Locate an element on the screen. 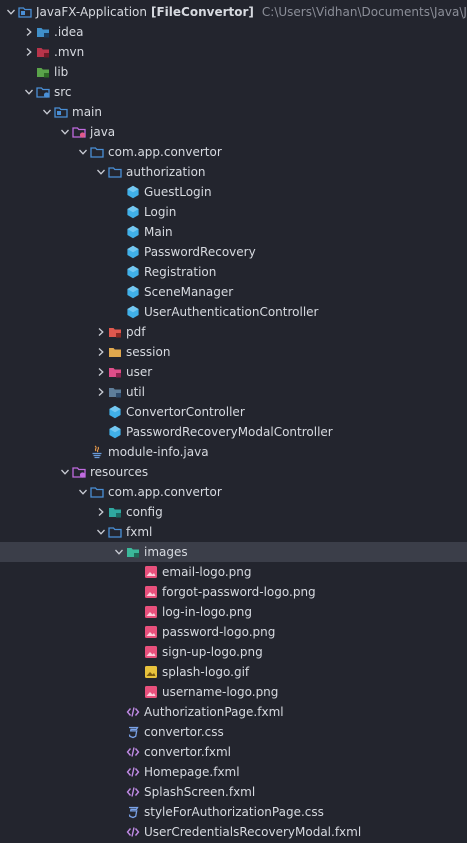 The height and width of the screenshot is (843, 467). mvn-folder-icon is located at coordinates (43, 52).